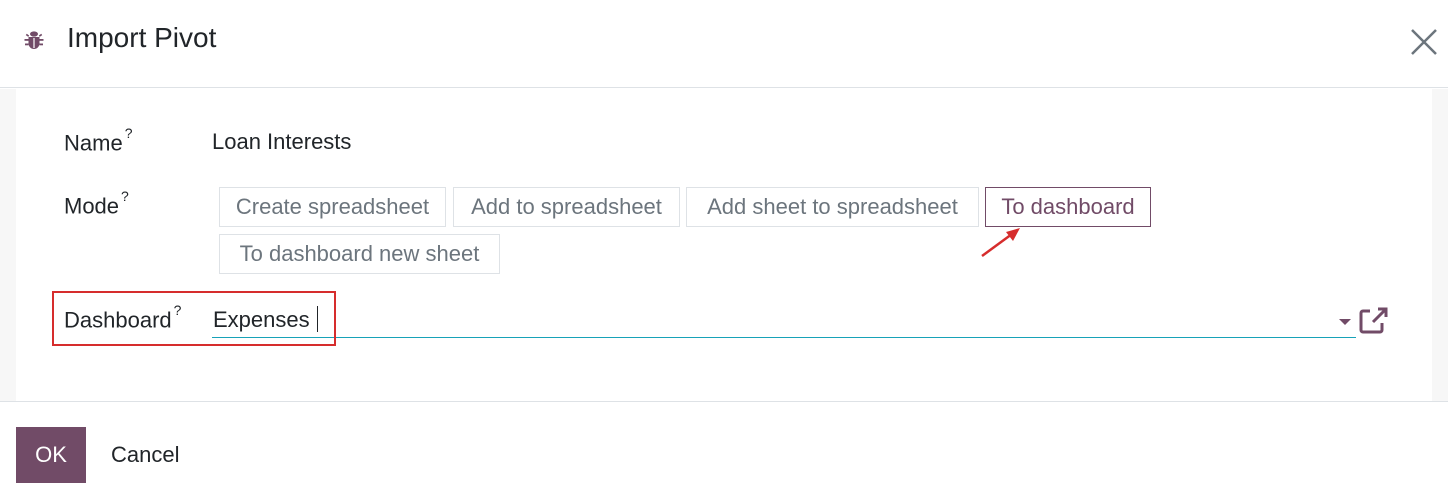  I want to click on annotation-arrow, so click(1000, 243).